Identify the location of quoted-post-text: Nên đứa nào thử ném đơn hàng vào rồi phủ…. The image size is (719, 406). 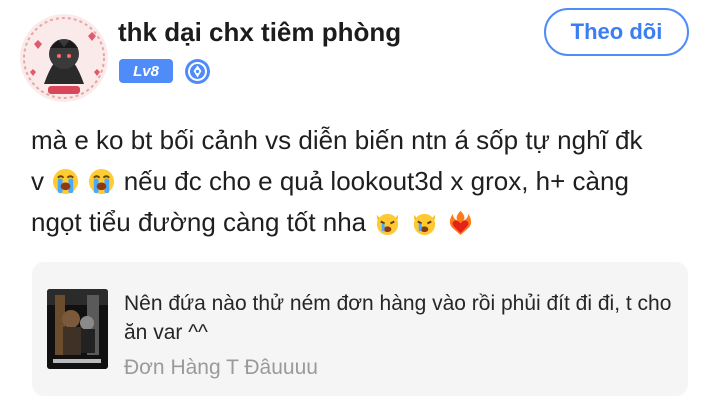
(398, 318).